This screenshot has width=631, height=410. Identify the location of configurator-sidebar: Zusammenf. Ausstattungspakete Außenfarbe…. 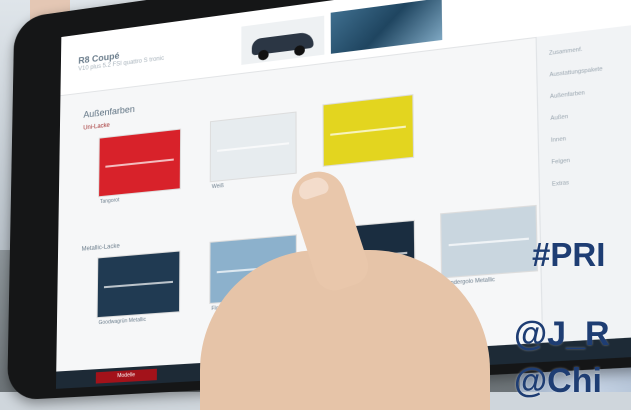
(583, 192).